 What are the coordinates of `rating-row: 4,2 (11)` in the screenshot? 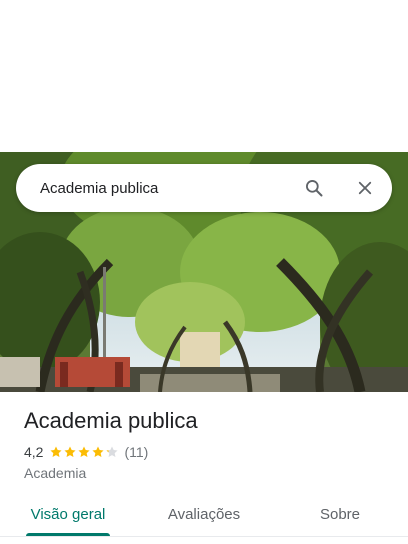 It's located at (209, 452).